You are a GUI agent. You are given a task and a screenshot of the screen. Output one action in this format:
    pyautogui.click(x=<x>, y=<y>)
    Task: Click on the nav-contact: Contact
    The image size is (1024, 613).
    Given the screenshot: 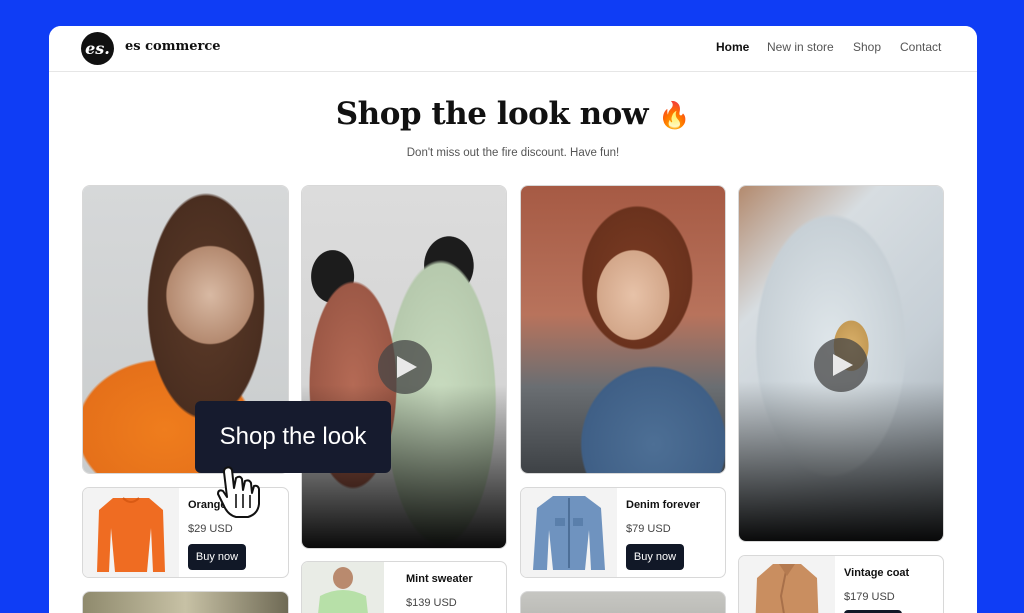 What is the action you would take?
    pyautogui.click(x=920, y=47)
    